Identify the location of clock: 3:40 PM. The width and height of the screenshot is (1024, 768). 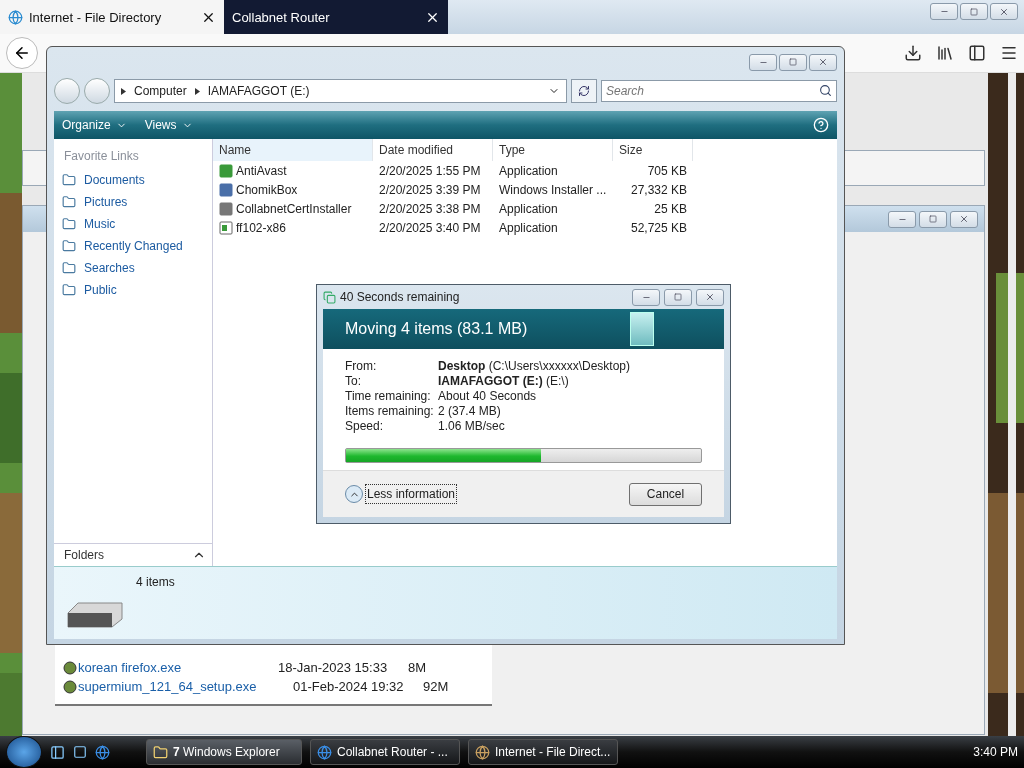
(995, 752).